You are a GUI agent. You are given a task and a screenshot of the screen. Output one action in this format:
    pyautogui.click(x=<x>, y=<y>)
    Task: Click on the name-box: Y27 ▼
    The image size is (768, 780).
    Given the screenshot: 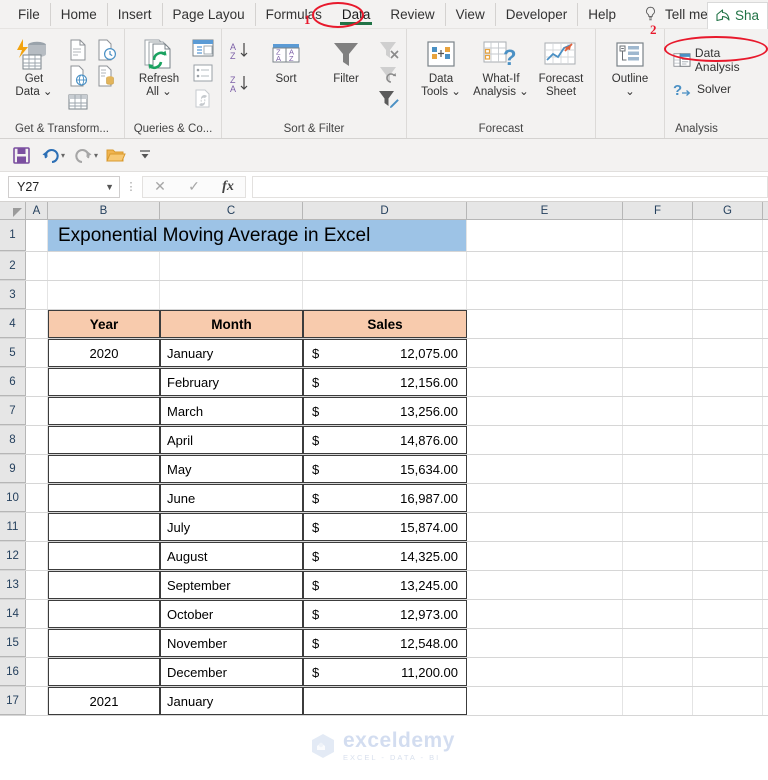 What is the action you would take?
    pyautogui.click(x=64, y=186)
    